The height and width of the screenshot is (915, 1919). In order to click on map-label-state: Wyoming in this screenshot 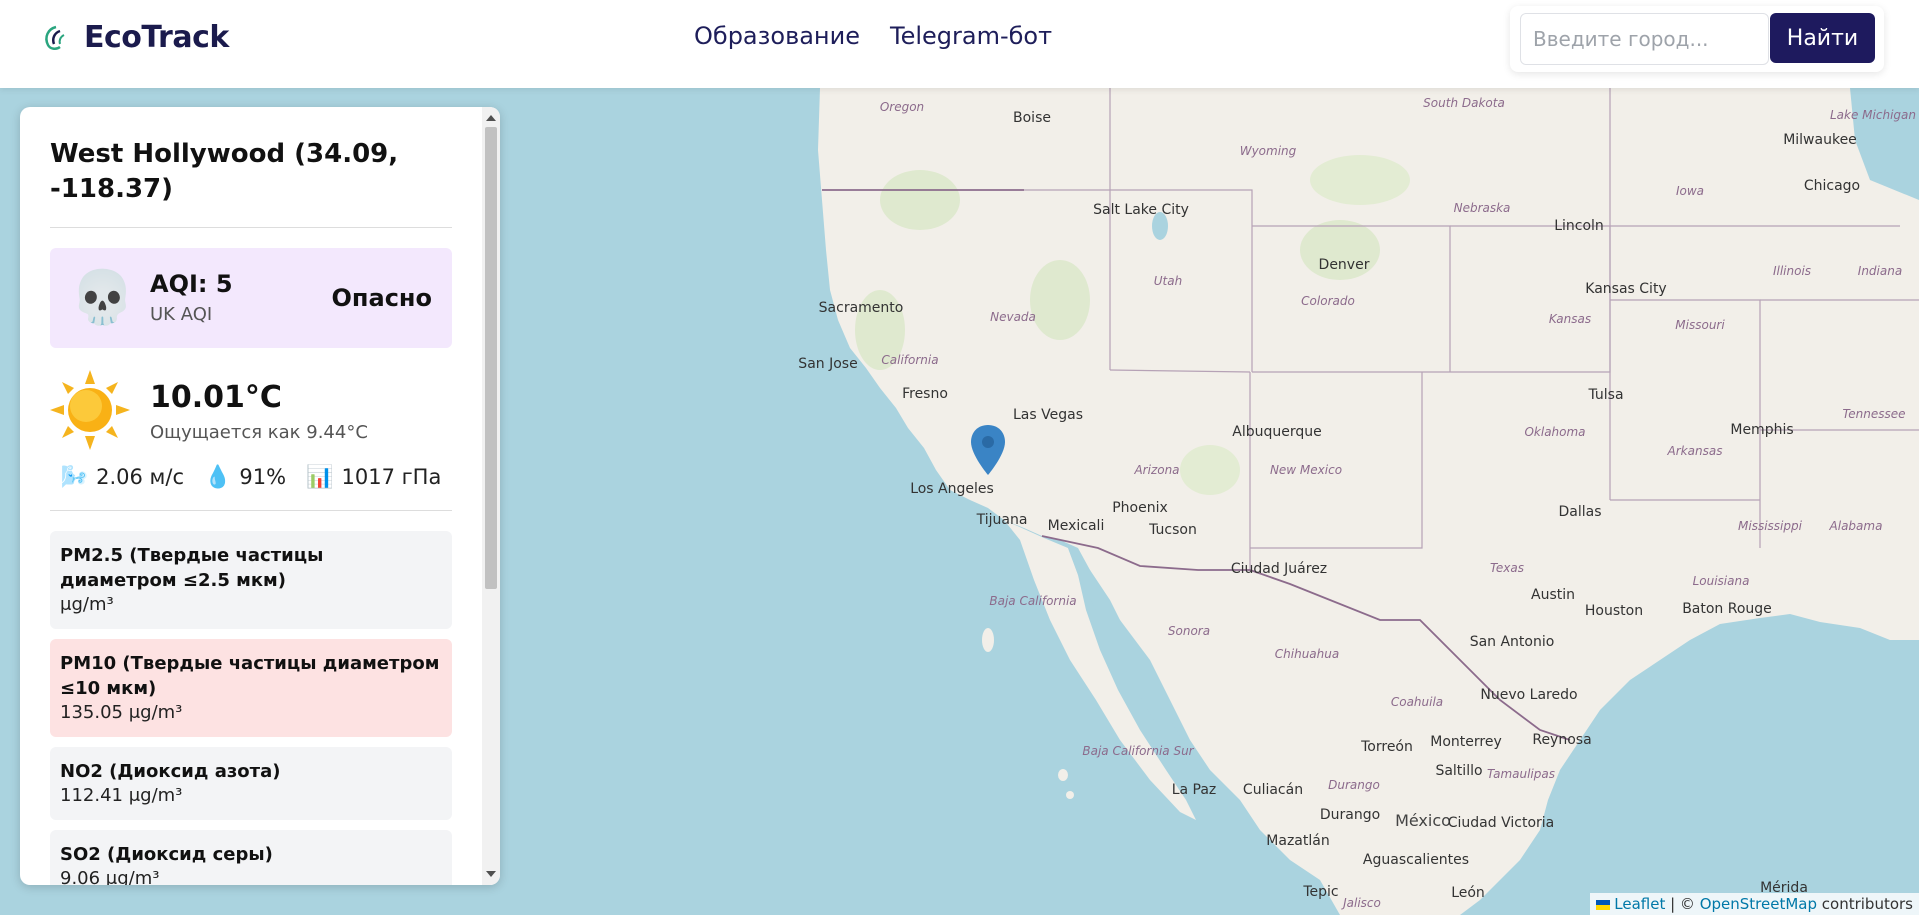, I will do `click(1268, 151)`.